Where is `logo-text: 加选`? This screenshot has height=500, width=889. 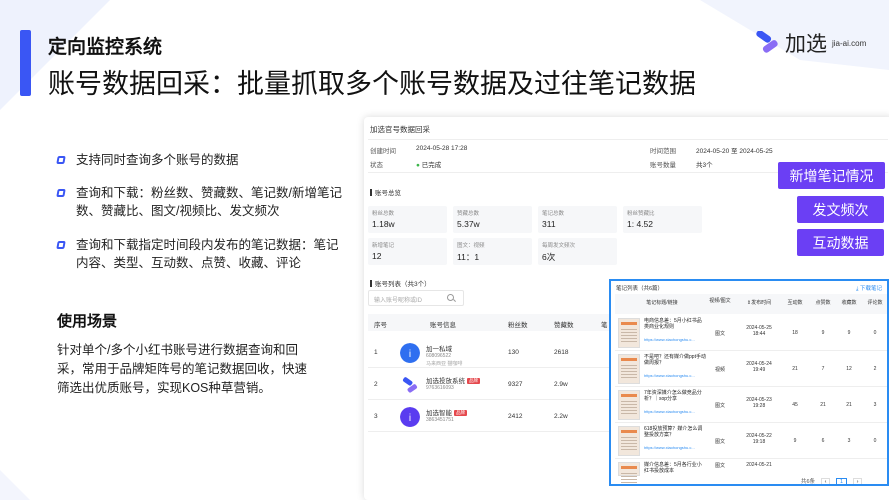
logo-text: 加选 is located at coordinates (806, 44).